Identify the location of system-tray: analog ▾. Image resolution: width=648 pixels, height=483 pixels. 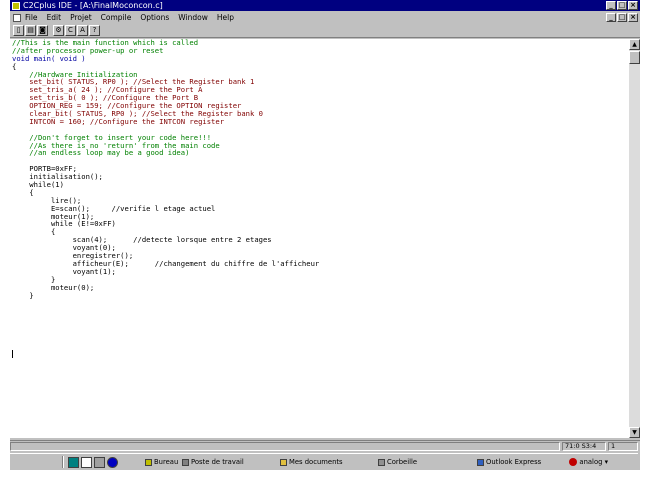
(588, 462).